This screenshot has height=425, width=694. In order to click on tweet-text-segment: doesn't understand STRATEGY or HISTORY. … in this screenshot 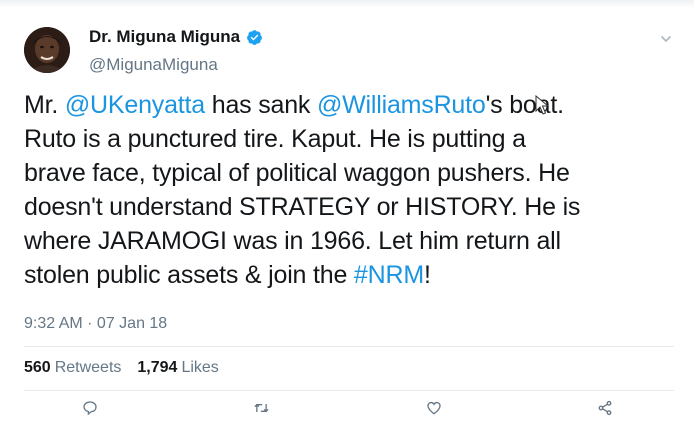, I will do `click(302, 207)`.